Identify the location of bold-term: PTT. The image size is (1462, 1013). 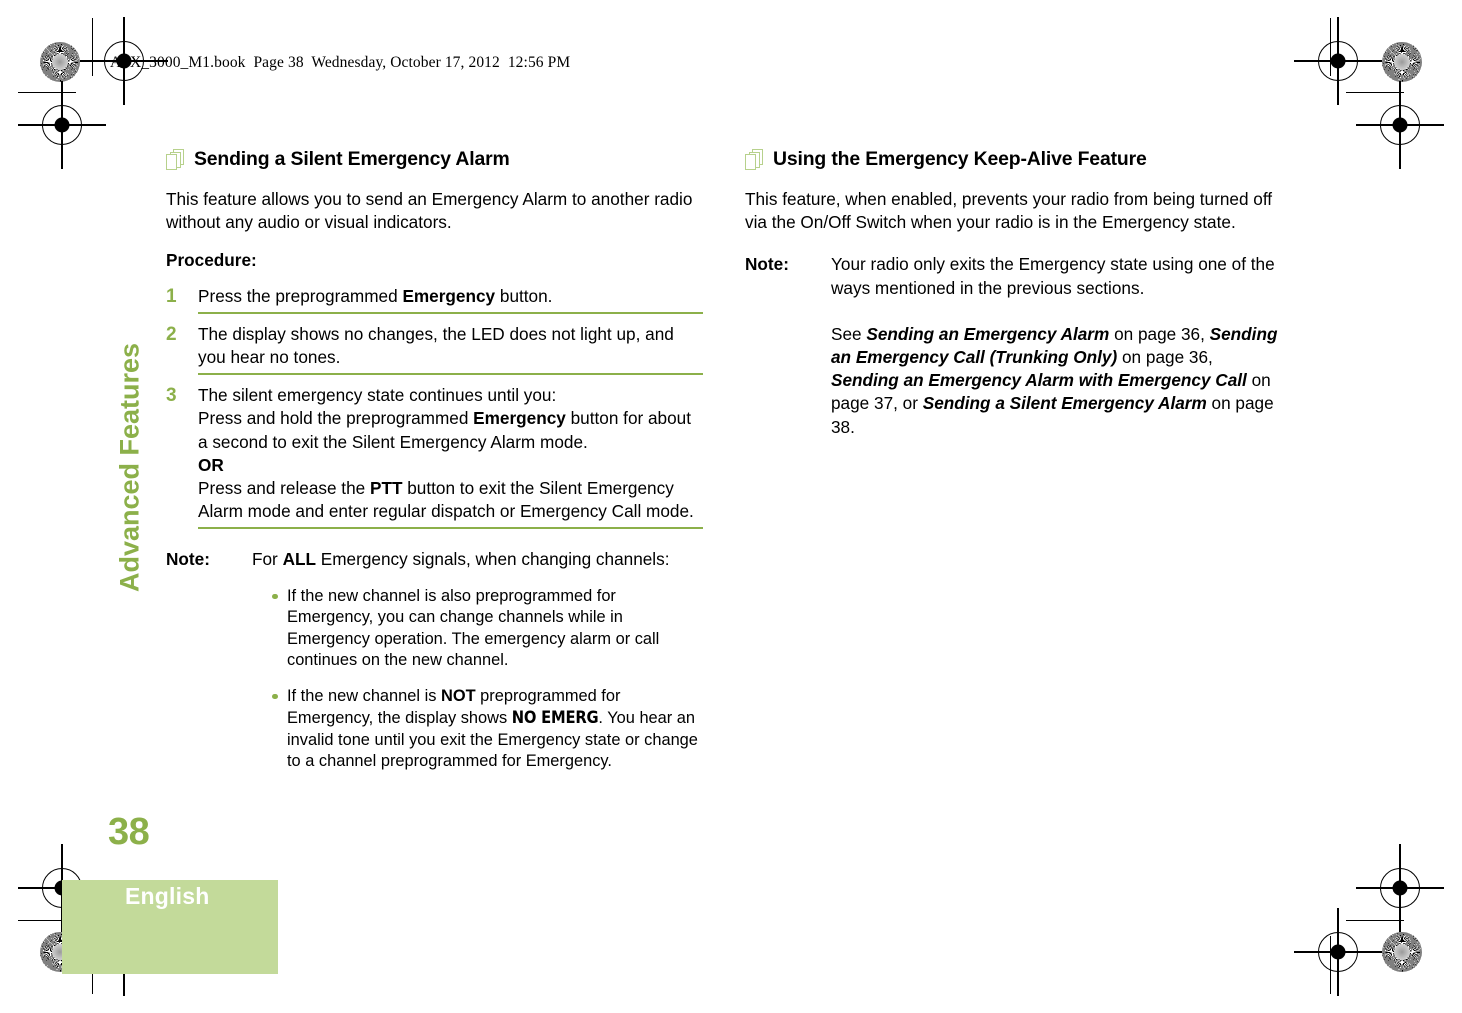
(386, 488).